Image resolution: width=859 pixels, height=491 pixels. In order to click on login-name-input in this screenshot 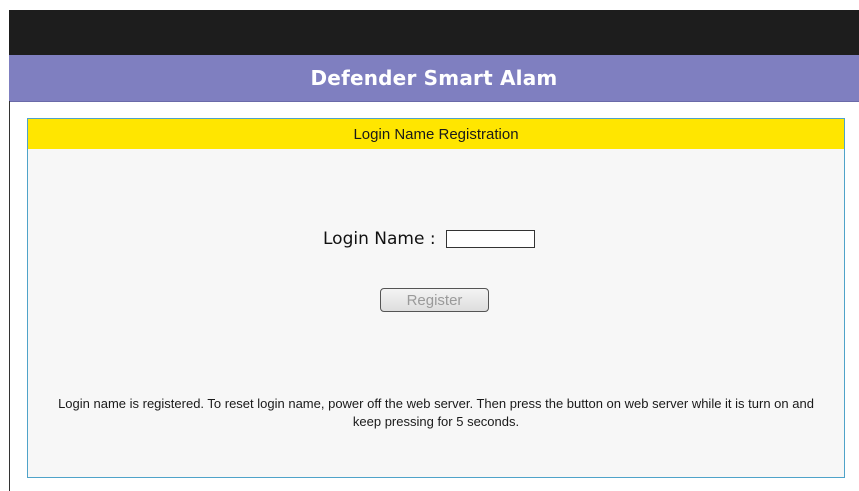, I will do `click(490, 239)`.